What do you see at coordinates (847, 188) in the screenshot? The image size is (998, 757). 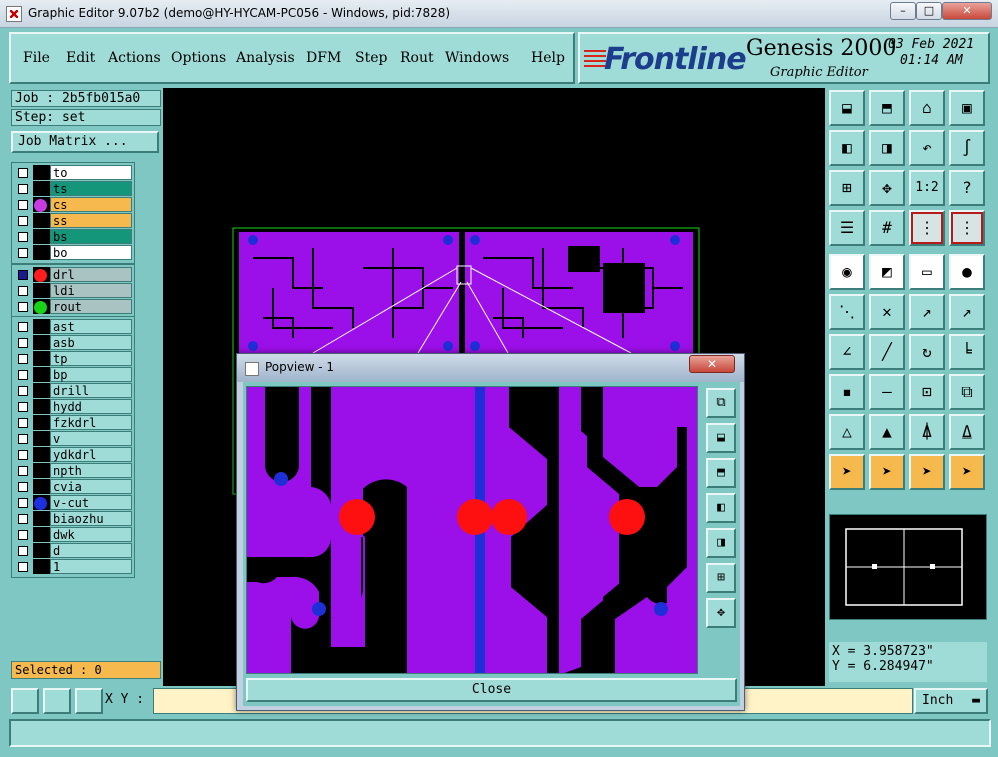 I see `zoom-fit-icon: ⊞` at bounding box center [847, 188].